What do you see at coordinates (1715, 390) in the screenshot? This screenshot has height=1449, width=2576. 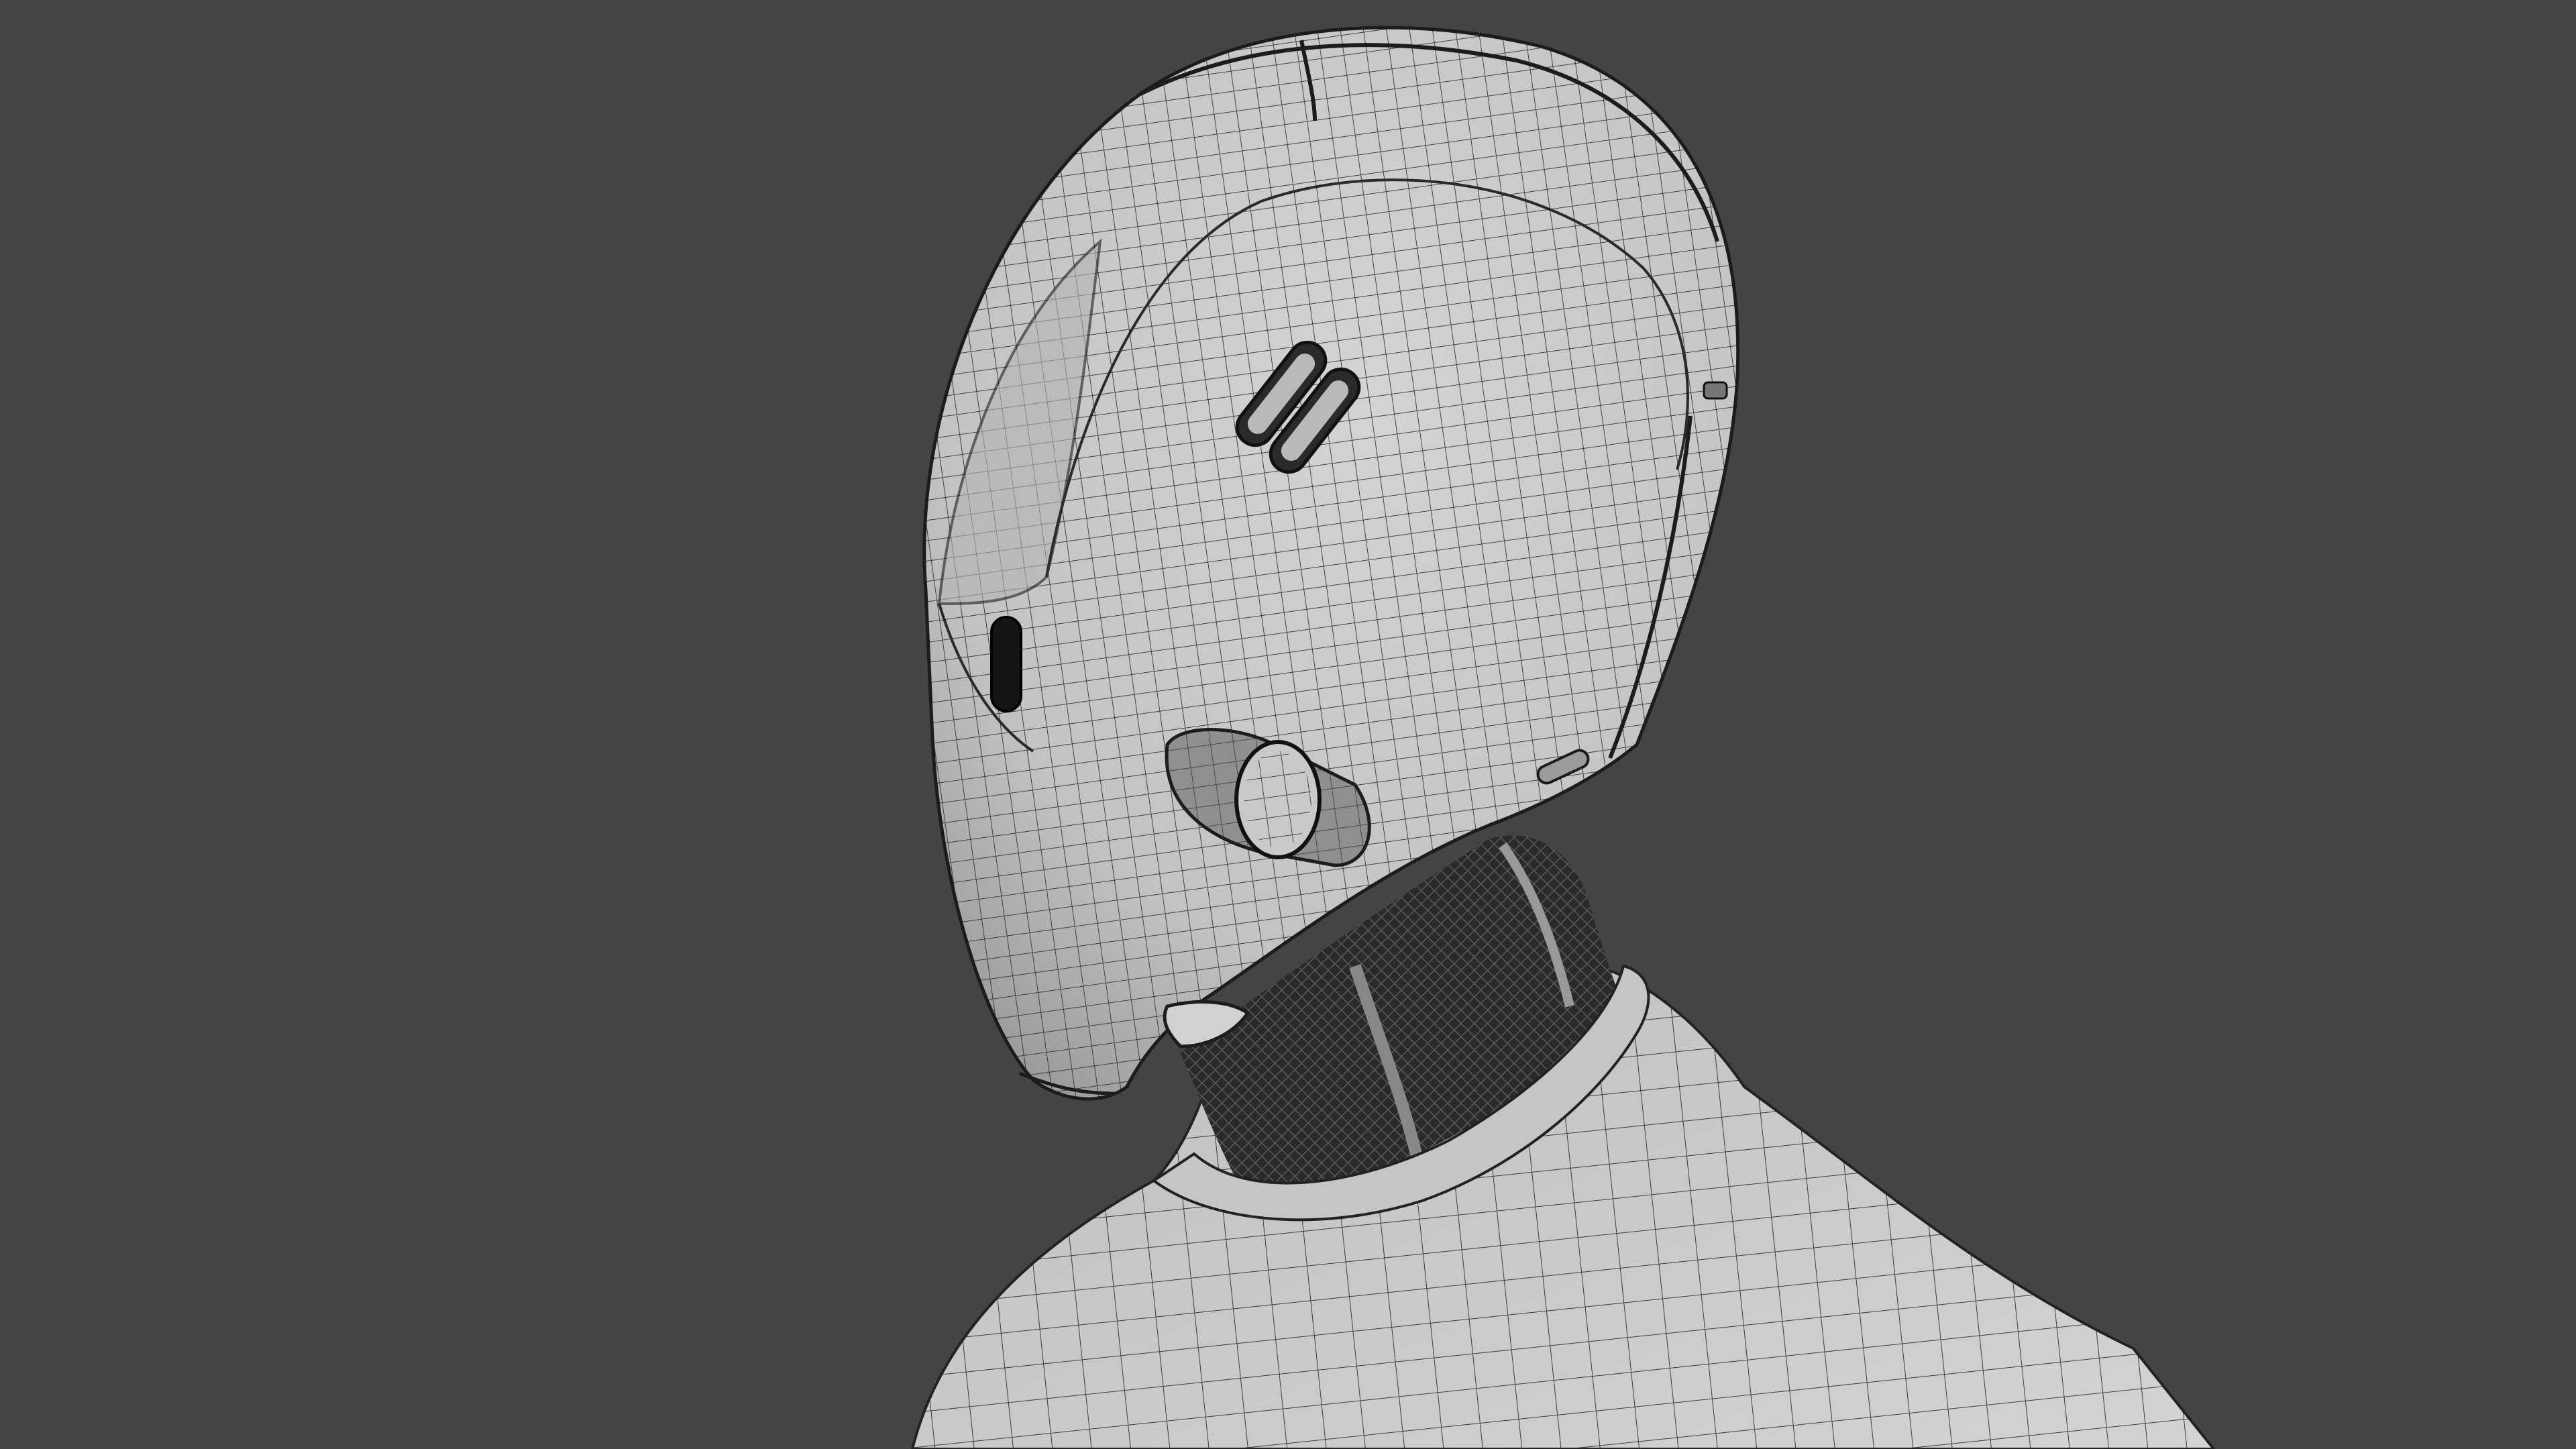 I see `head-tag` at bounding box center [1715, 390].